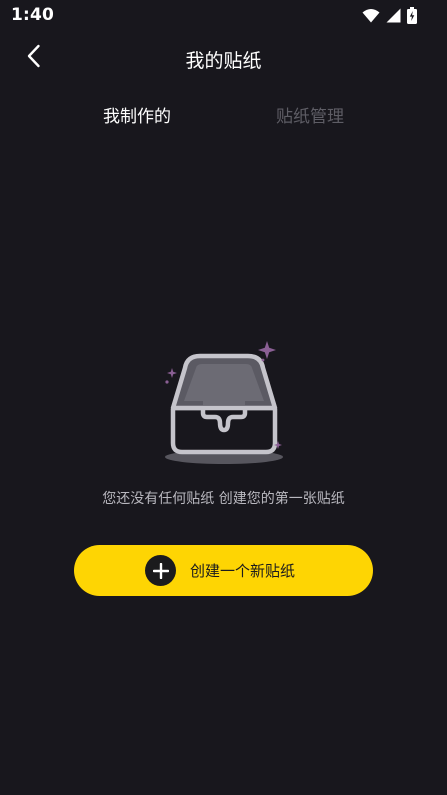 This screenshot has height=795, width=447. Describe the element at coordinates (223, 499) in the screenshot. I see `empty-state-message: 您还没有任何贴纸 创建您的第一张贴纸` at that location.